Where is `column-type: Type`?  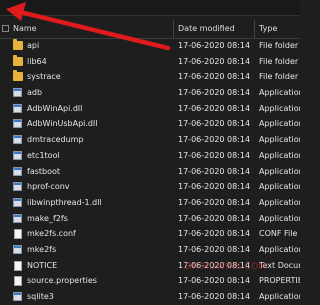 column-type: Type is located at coordinates (268, 29).